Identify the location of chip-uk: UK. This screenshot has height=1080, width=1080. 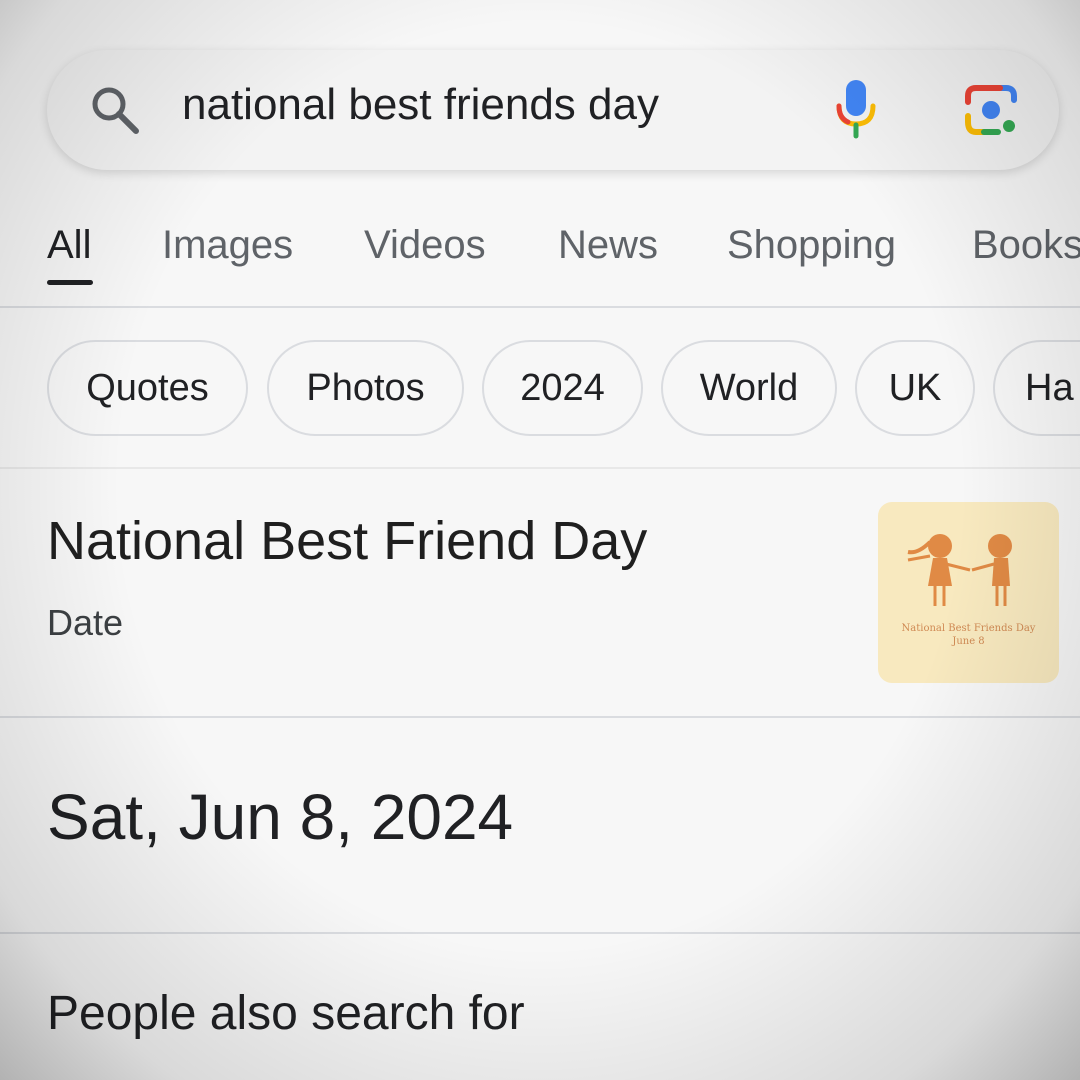
(915, 388).